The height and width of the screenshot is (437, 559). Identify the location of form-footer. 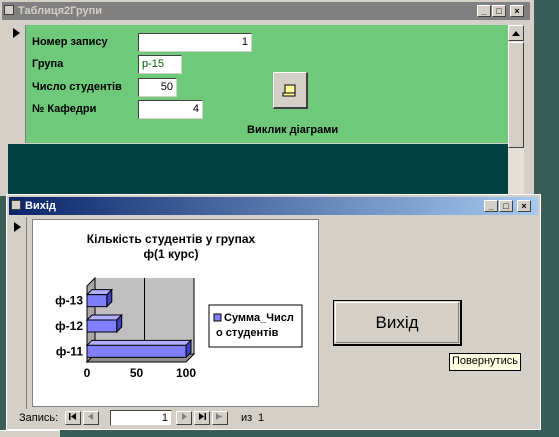
(258, 169).